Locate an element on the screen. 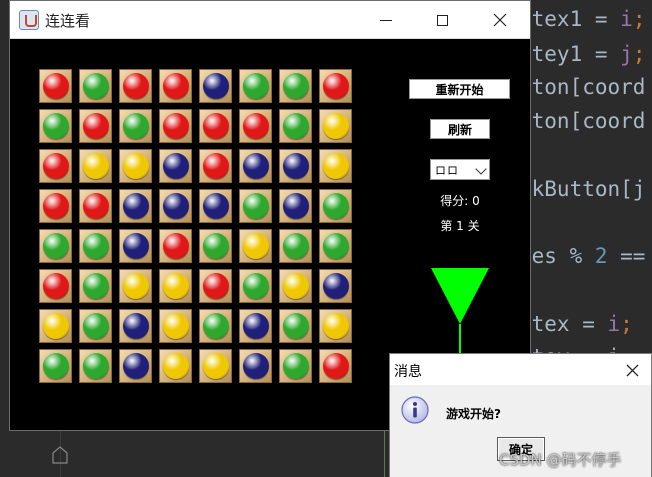 This screenshot has width=652, height=477. timer-bar is located at coordinates (460, 340).